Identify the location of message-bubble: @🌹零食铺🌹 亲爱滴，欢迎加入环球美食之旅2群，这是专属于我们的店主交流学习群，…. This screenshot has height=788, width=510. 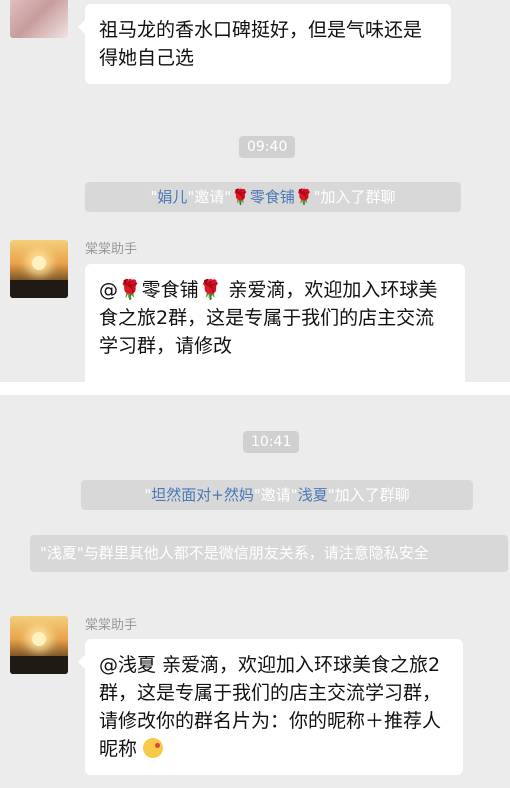
(275, 323).